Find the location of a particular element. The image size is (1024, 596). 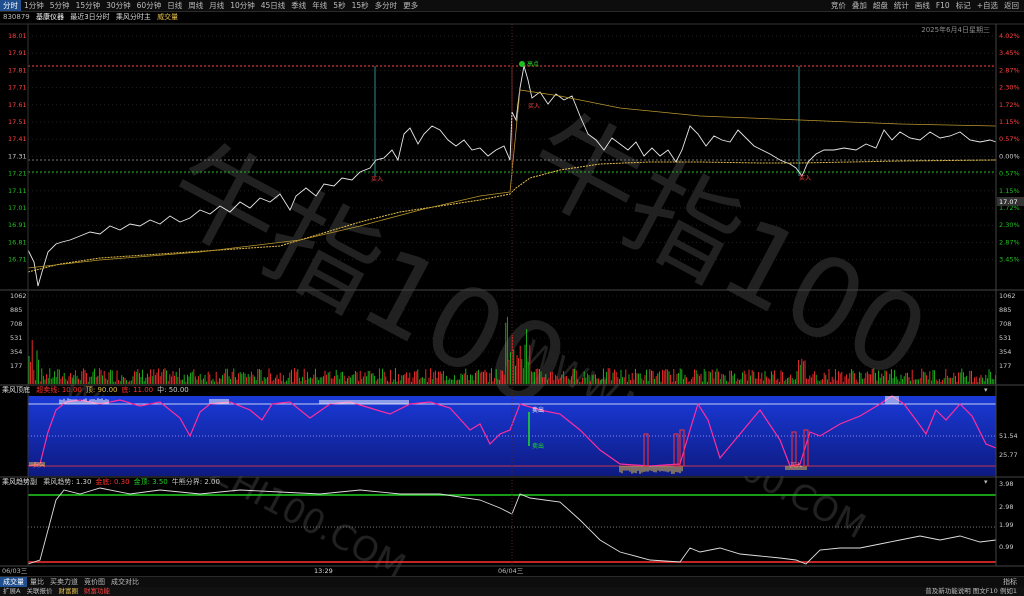

time-label: 13:29 is located at coordinates (323, 571).